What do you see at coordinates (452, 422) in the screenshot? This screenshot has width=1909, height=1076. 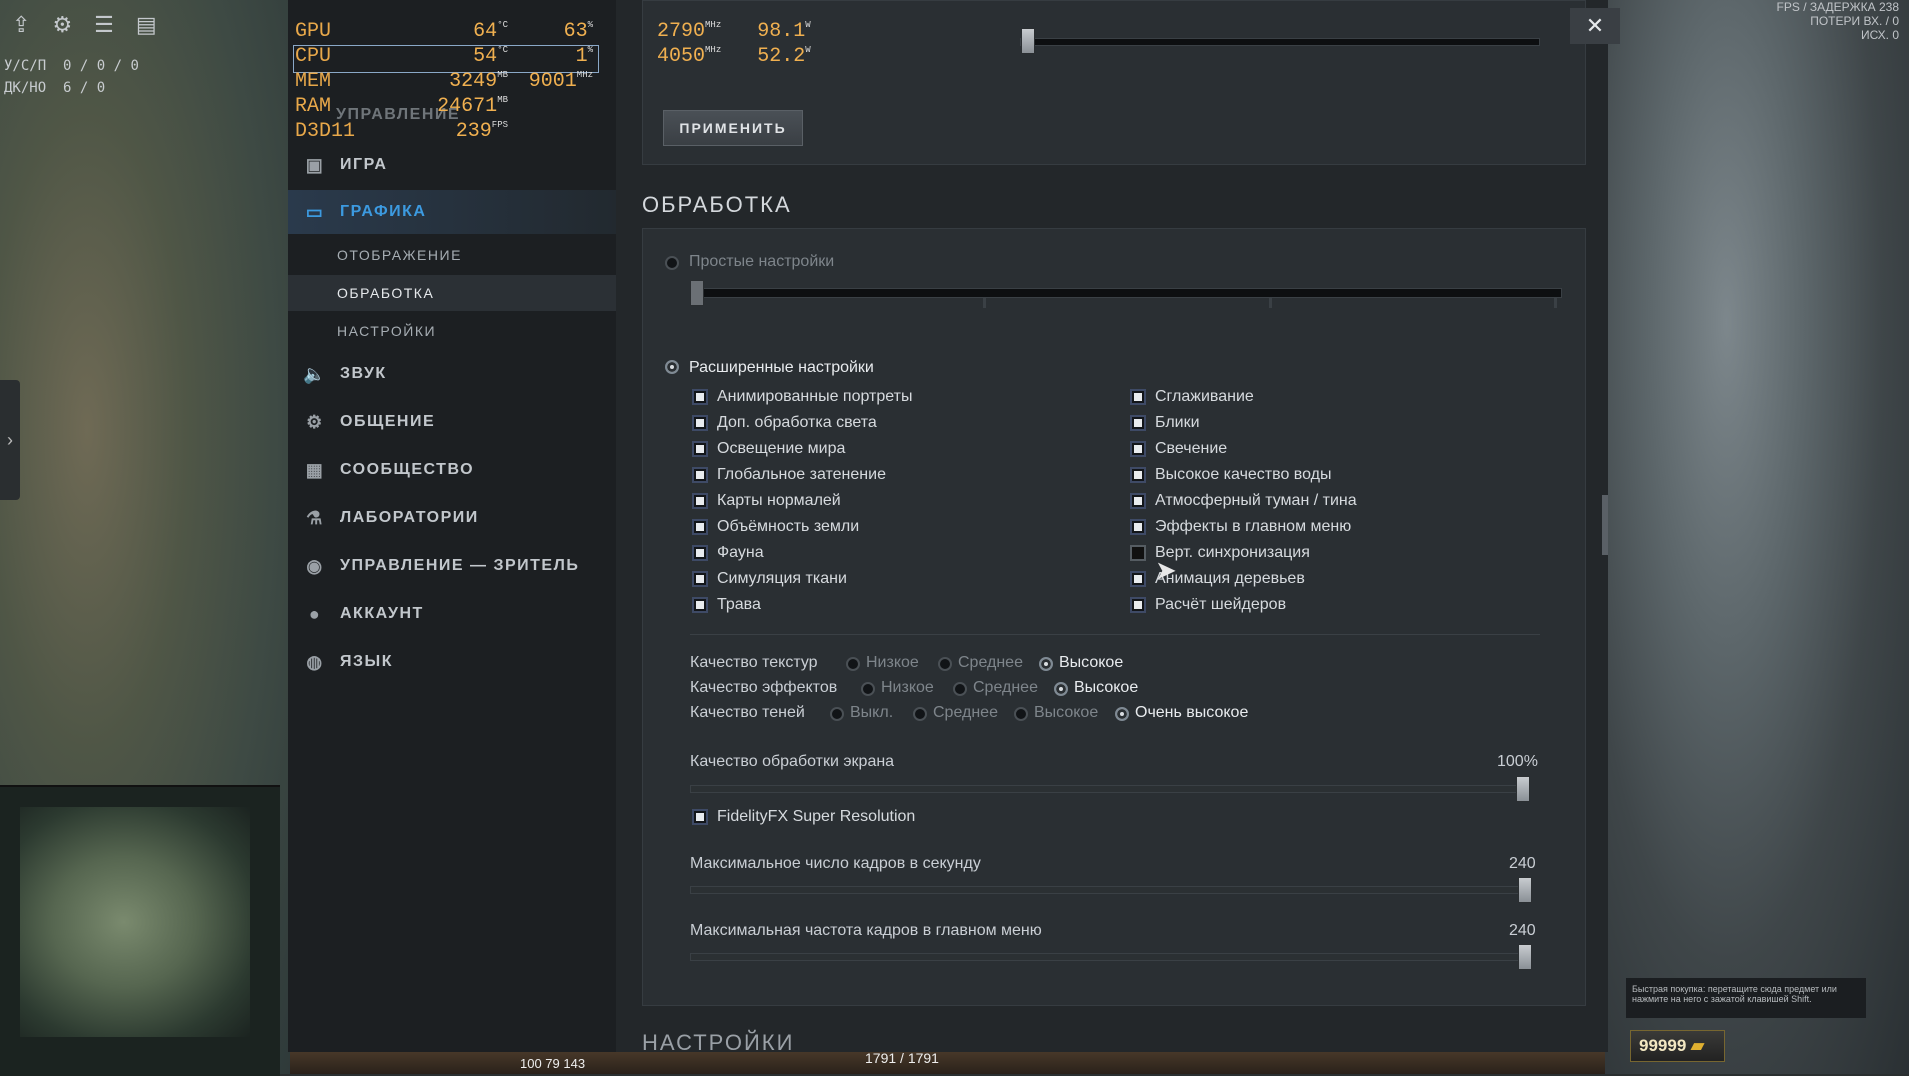 I see `sidebar-item-communication: ⚙ ОБЩЕНИЕ` at bounding box center [452, 422].